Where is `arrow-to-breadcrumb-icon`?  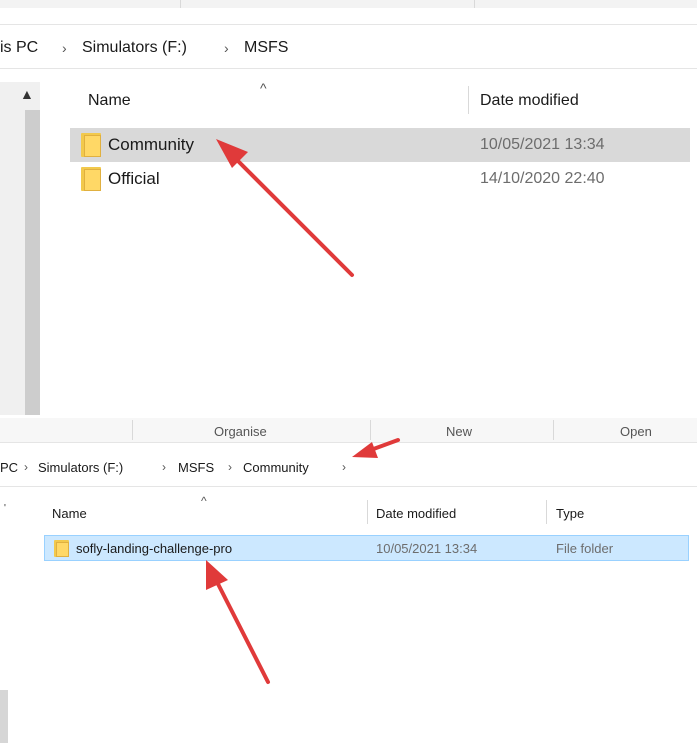
arrow-to-breadcrumb-icon is located at coordinates (376, 448).